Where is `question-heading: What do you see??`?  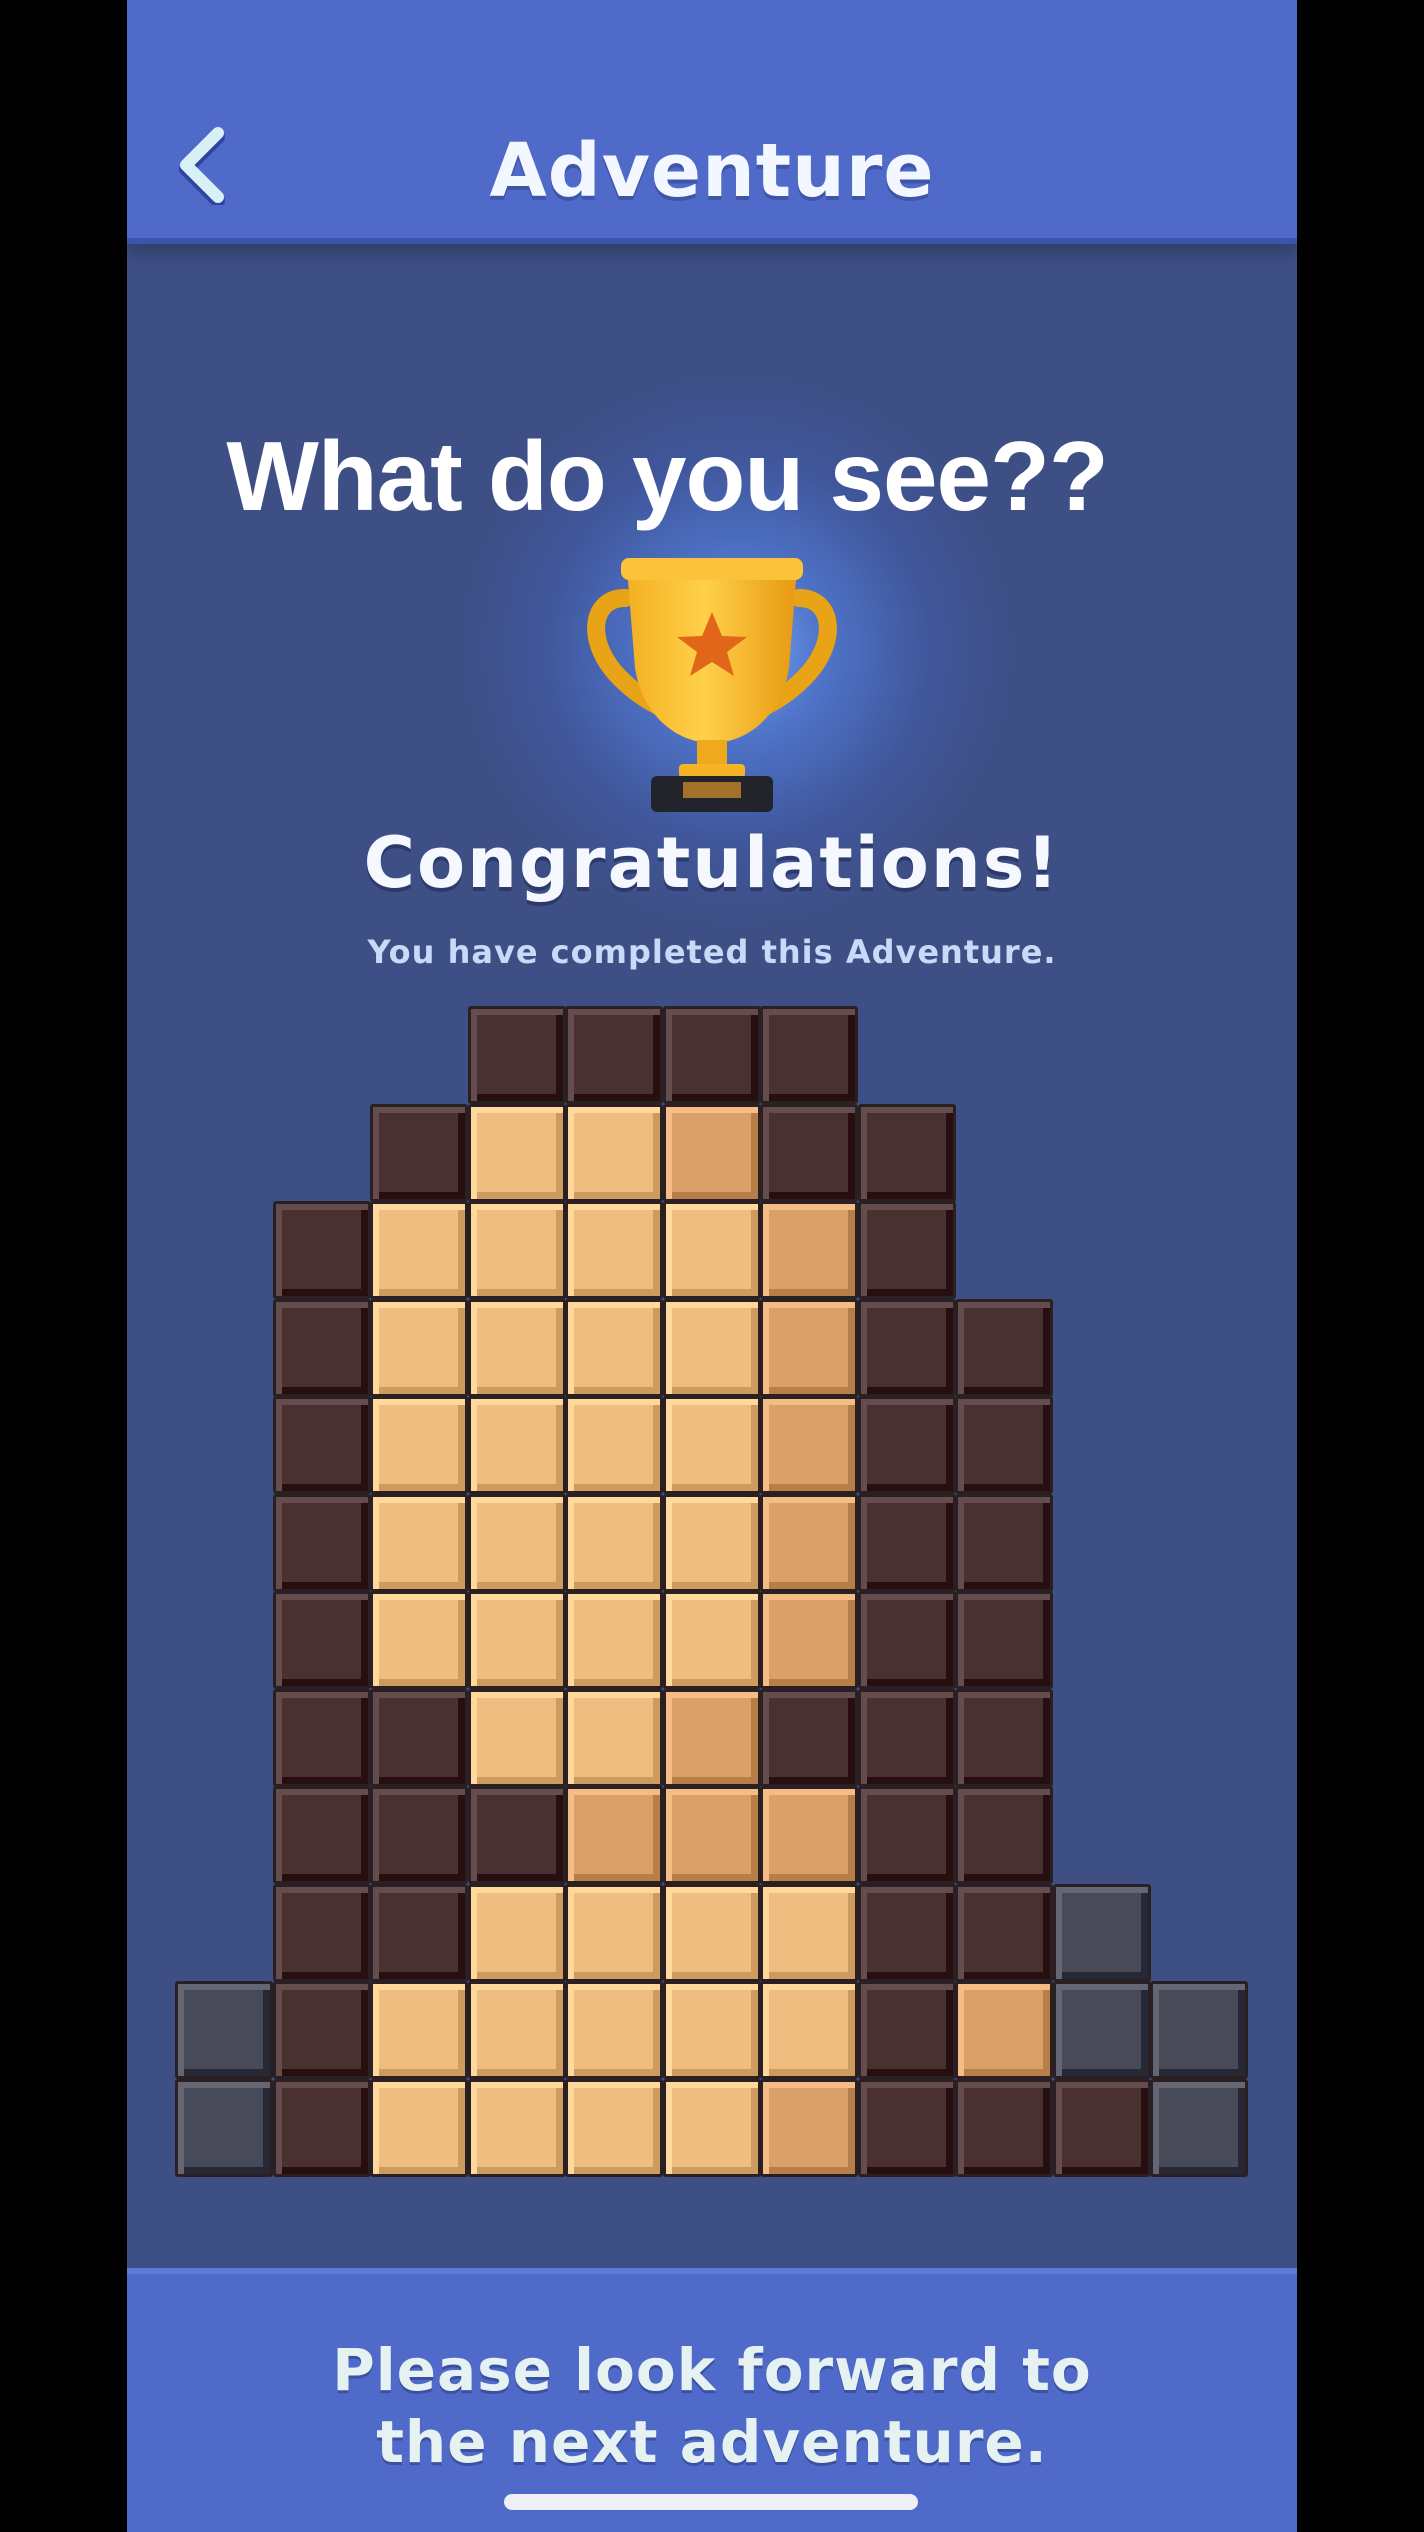
question-heading: What do you see?? is located at coordinates (667, 476).